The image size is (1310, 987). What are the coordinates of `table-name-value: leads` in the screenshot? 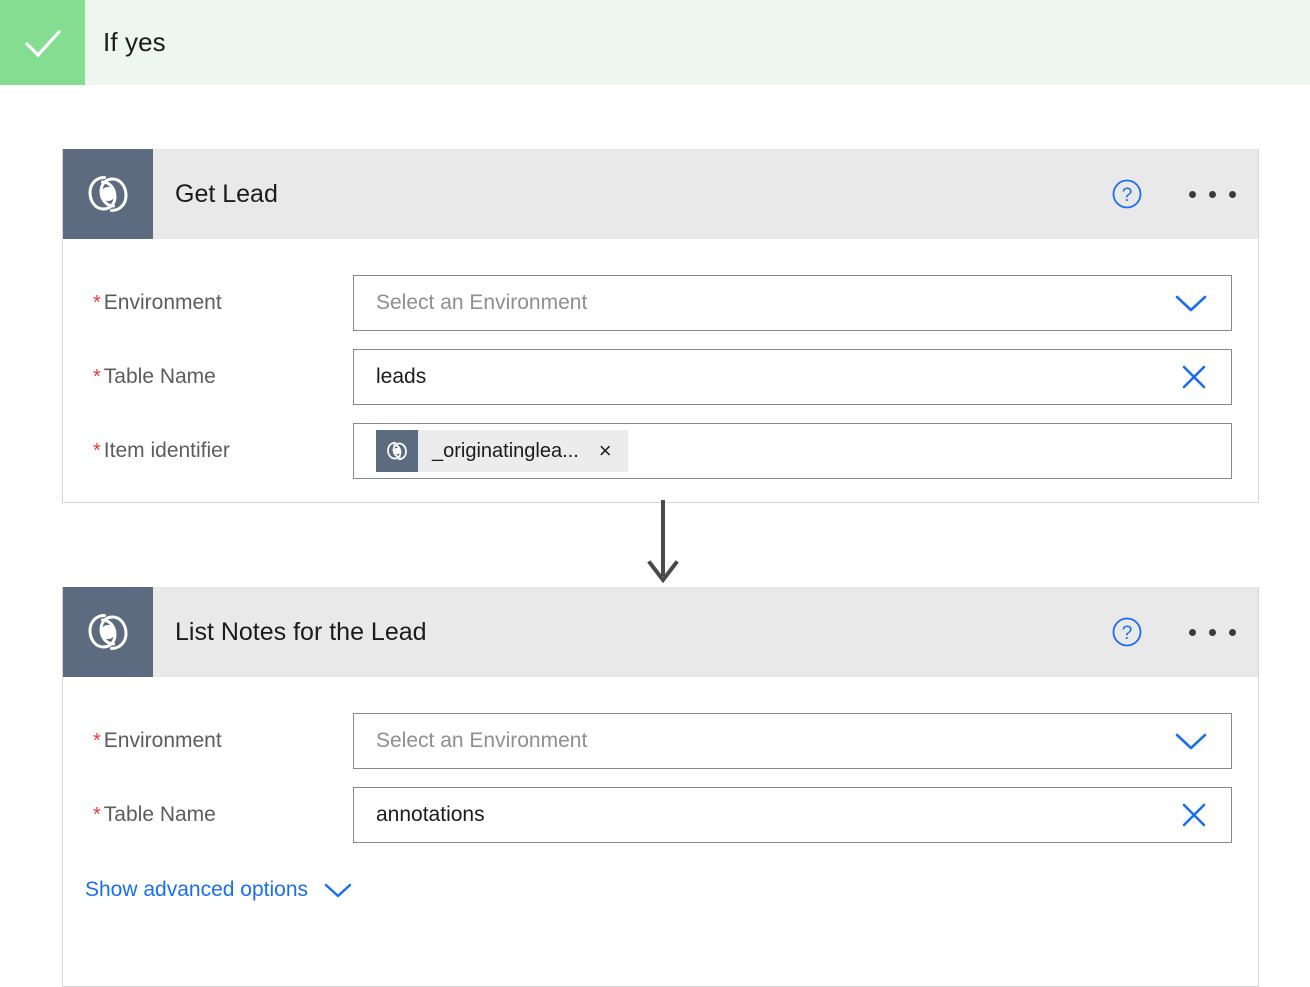 It's located at (401, 376).